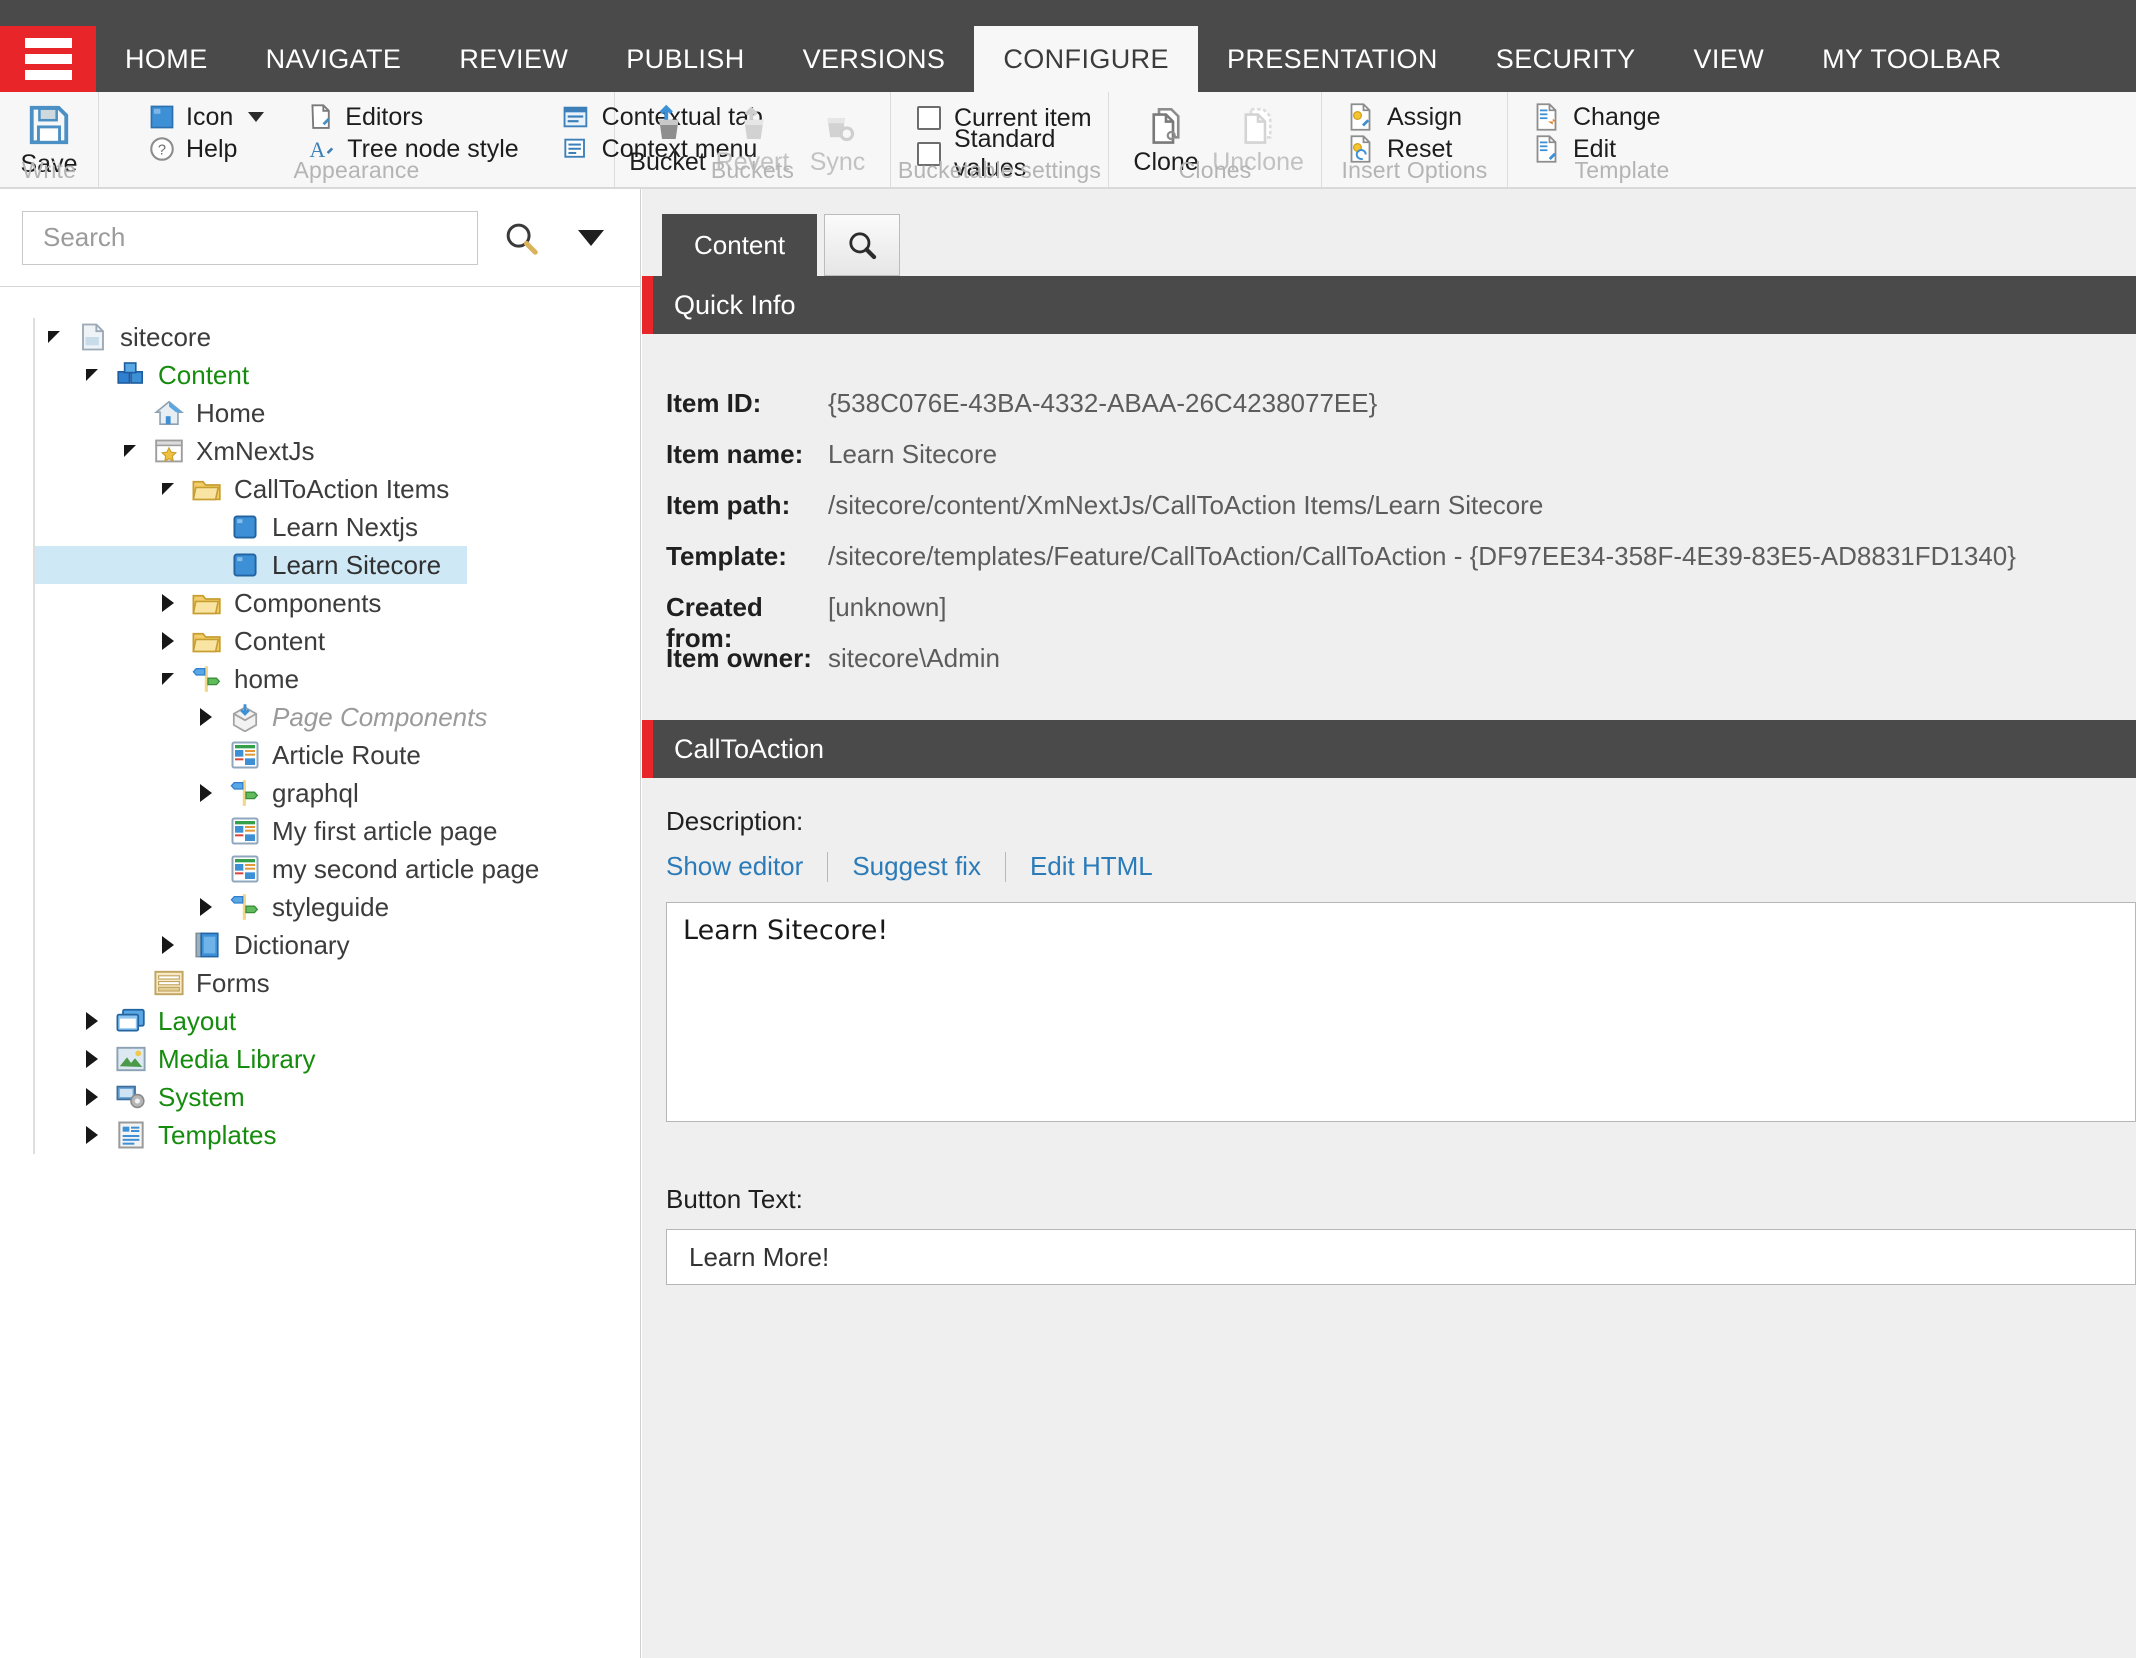  Describe the element at coordinates (1012, 153) in the screenshot. I see `standard-values-checkbox-row: Standard values` at that location.